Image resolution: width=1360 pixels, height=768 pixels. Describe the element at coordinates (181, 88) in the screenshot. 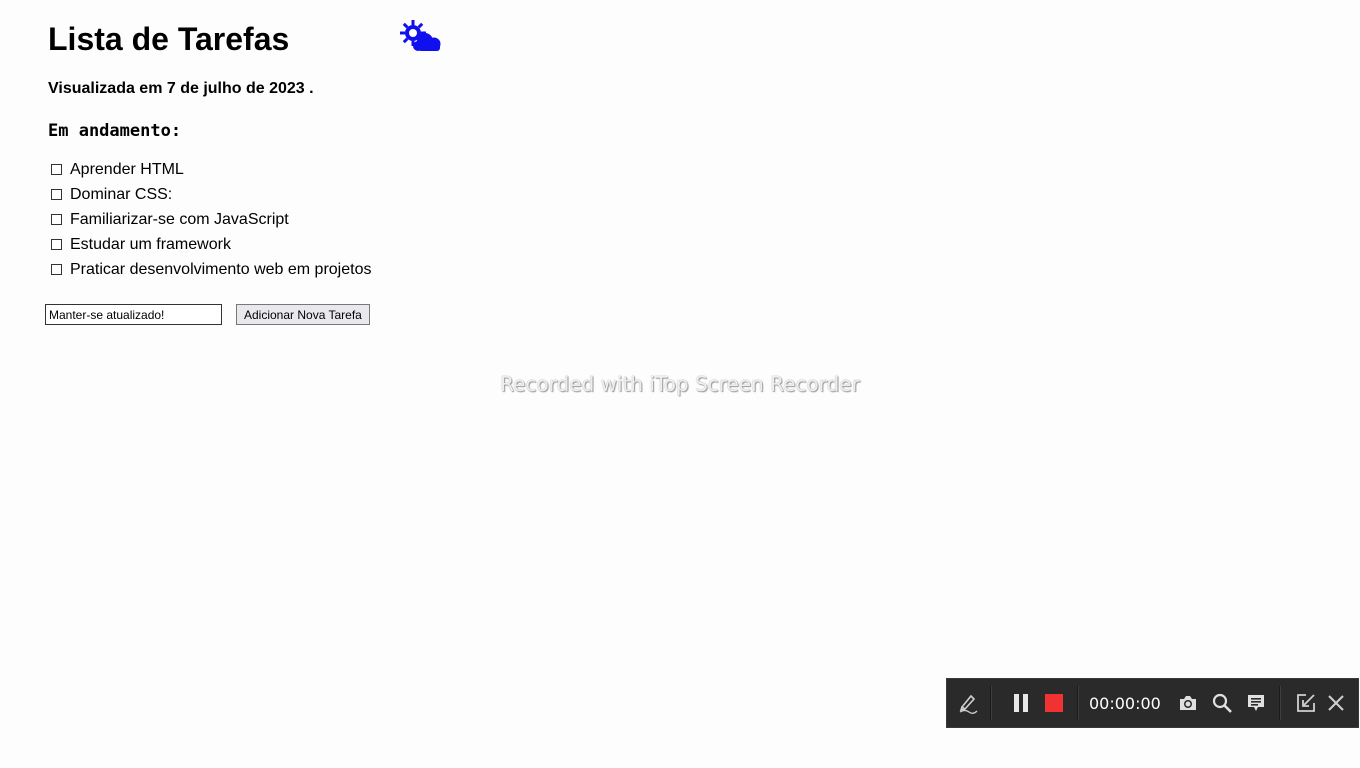

I see `viewed-date-text: Visualizada em 7 de julho de 2023 .` at that location.